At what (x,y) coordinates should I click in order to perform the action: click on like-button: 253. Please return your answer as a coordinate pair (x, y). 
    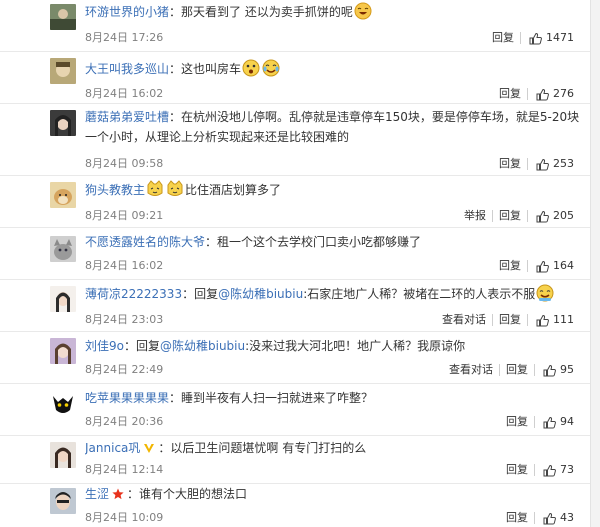
    Looking at the image, I should click on (551, 164).